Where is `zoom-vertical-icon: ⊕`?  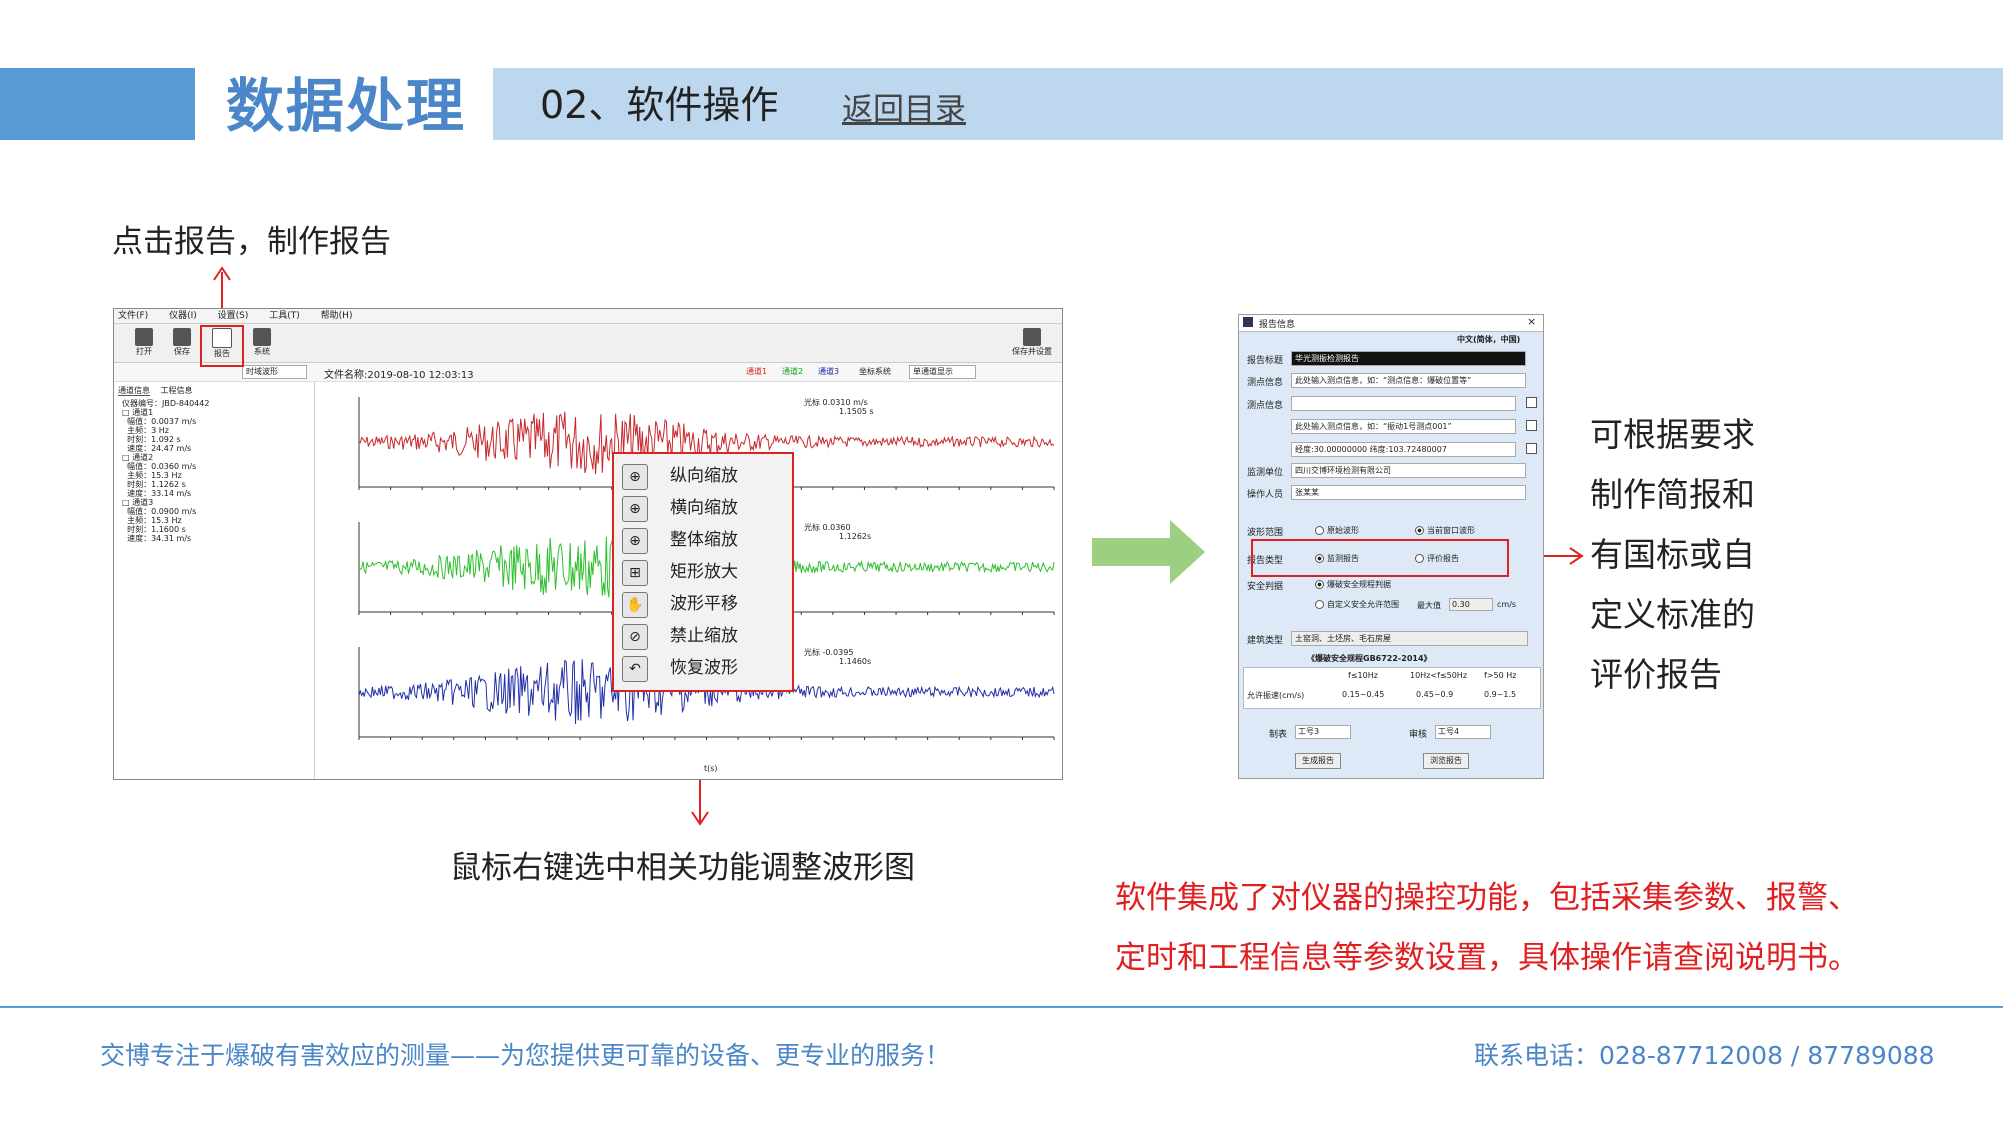 zoom-vertical-icon: ⊕ is located at coordinates (635, 477).